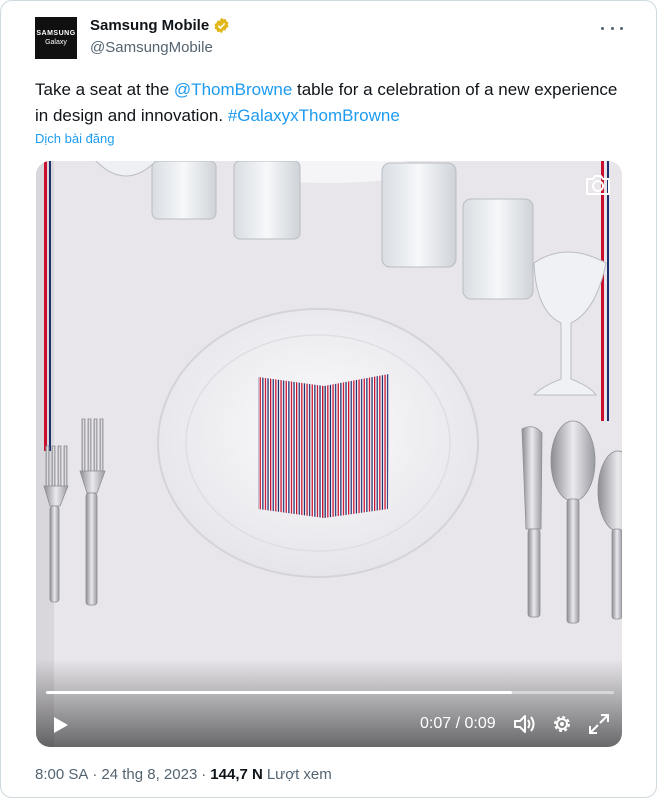 The height and width of the screenshot is (800, 659). Describe the element at coordinates (221, 25) in the screenshot. I see `verified-badge-icon` at that location.